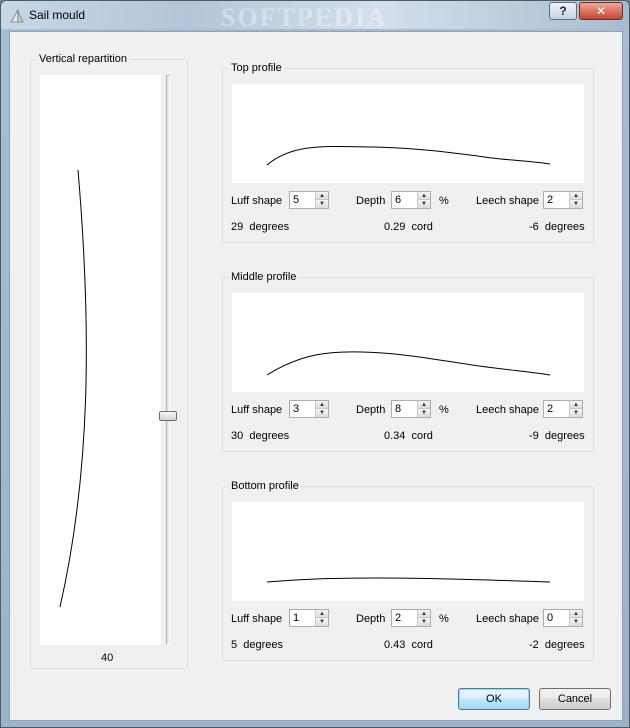 The image size is (630, 728). I want to click on middle-luff-readout: 30 degrees, so click(260, 436).